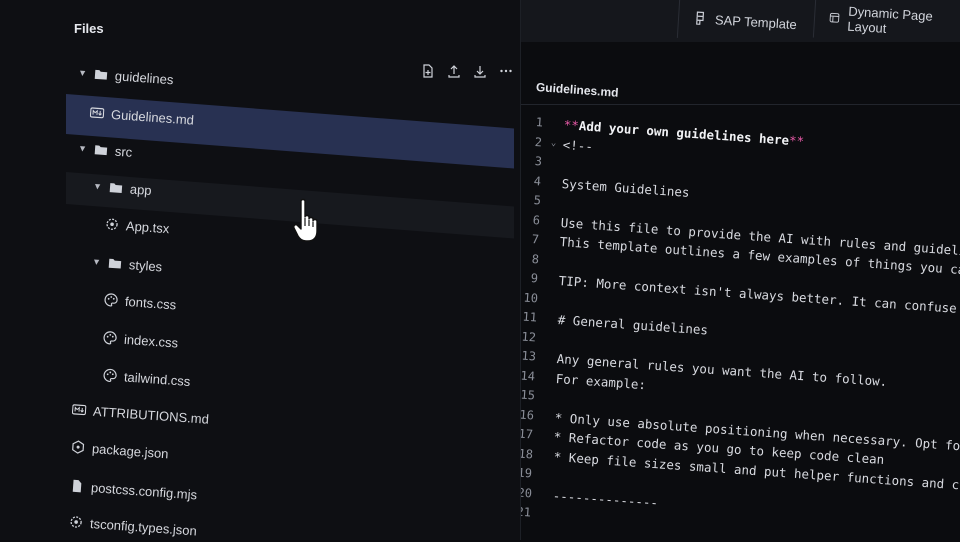 The image size is (960, 542). I want to click on more-options-button, so click(506, 71).